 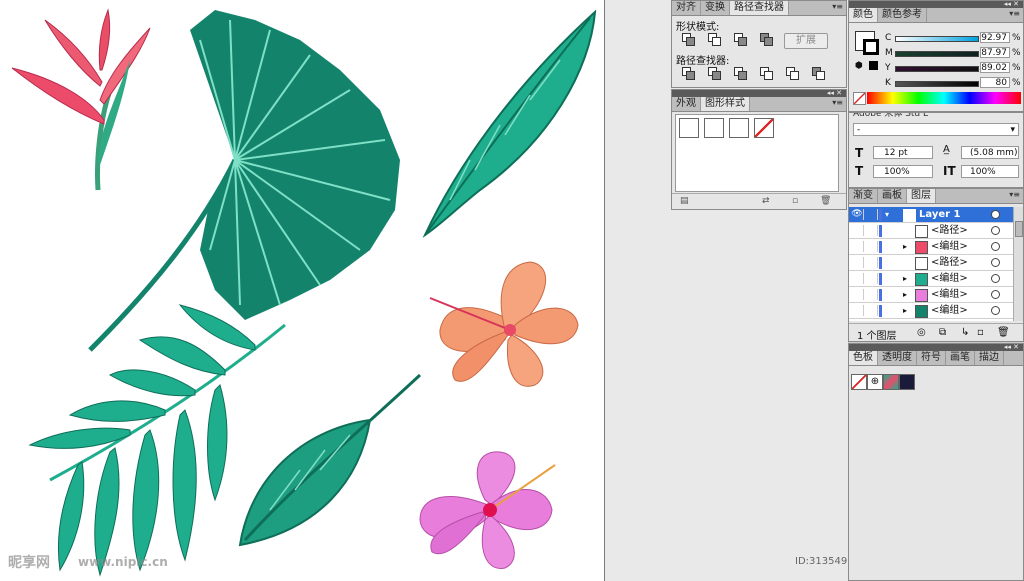 What do you see at coordinates (688, 73) in the screenshot?
I see `divide-icon` at bounding box center [688, 73].